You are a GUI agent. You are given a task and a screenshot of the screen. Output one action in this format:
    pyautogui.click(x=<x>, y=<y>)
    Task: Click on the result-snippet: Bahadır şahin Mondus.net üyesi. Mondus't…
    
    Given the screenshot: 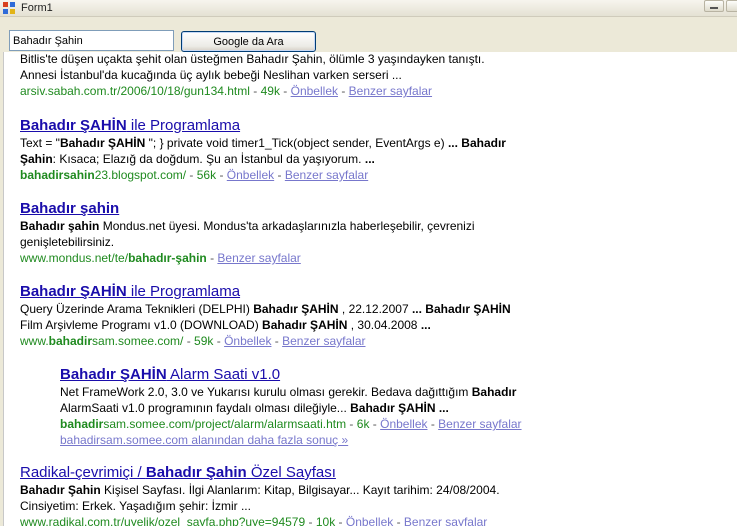 What is the action you would take?
    pyautogui.click(x=247, y=226)
    